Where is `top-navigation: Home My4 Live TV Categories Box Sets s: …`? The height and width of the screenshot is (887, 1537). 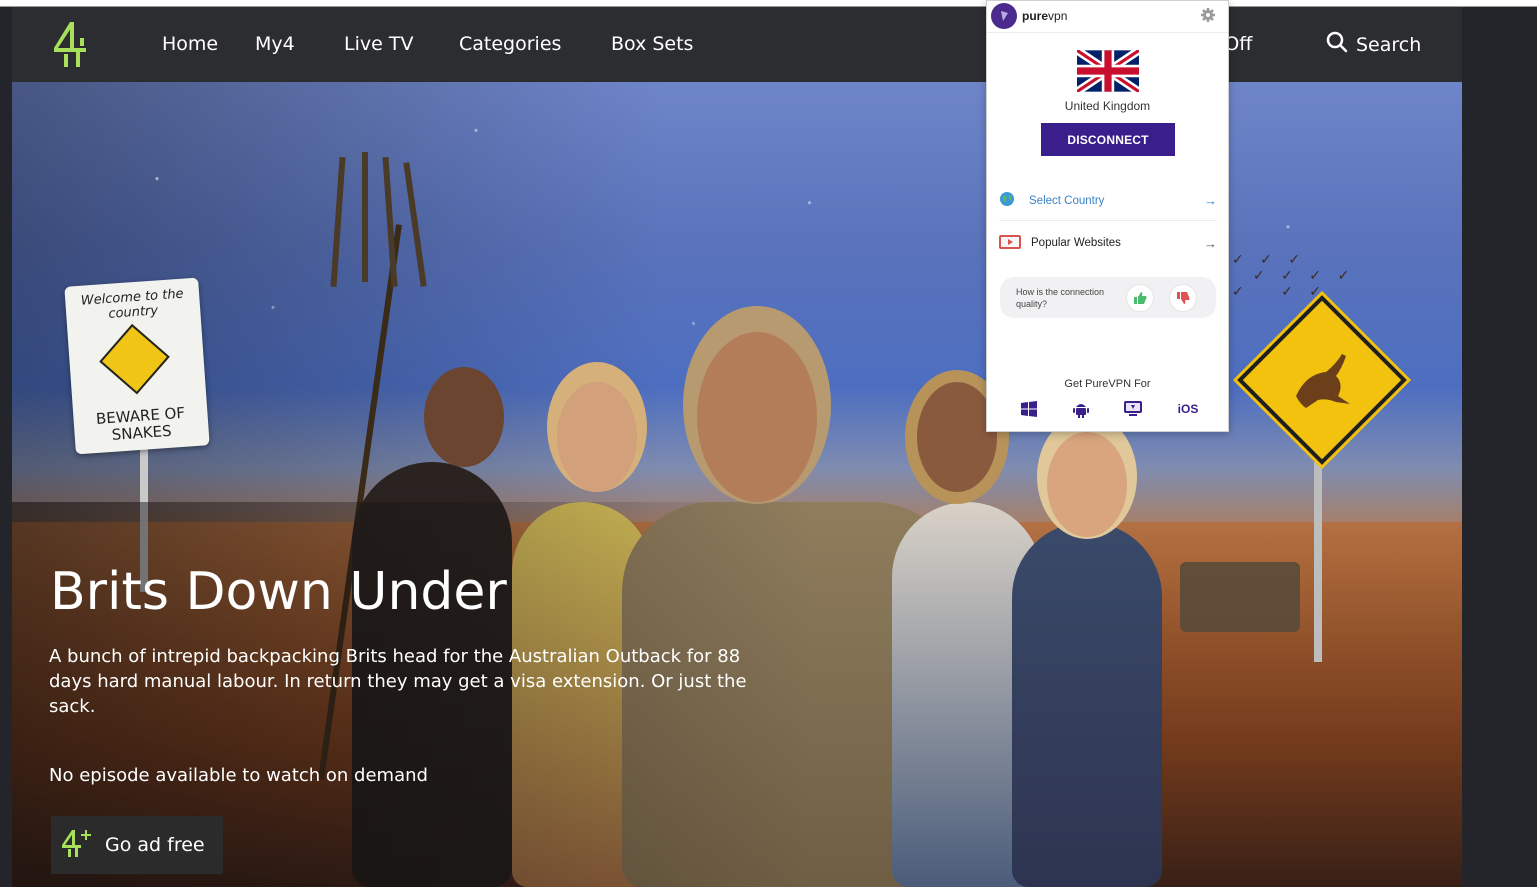 top-navigation: Home My4 Live TV Categories Box Sets s: … is located at coordinates (737, 44).